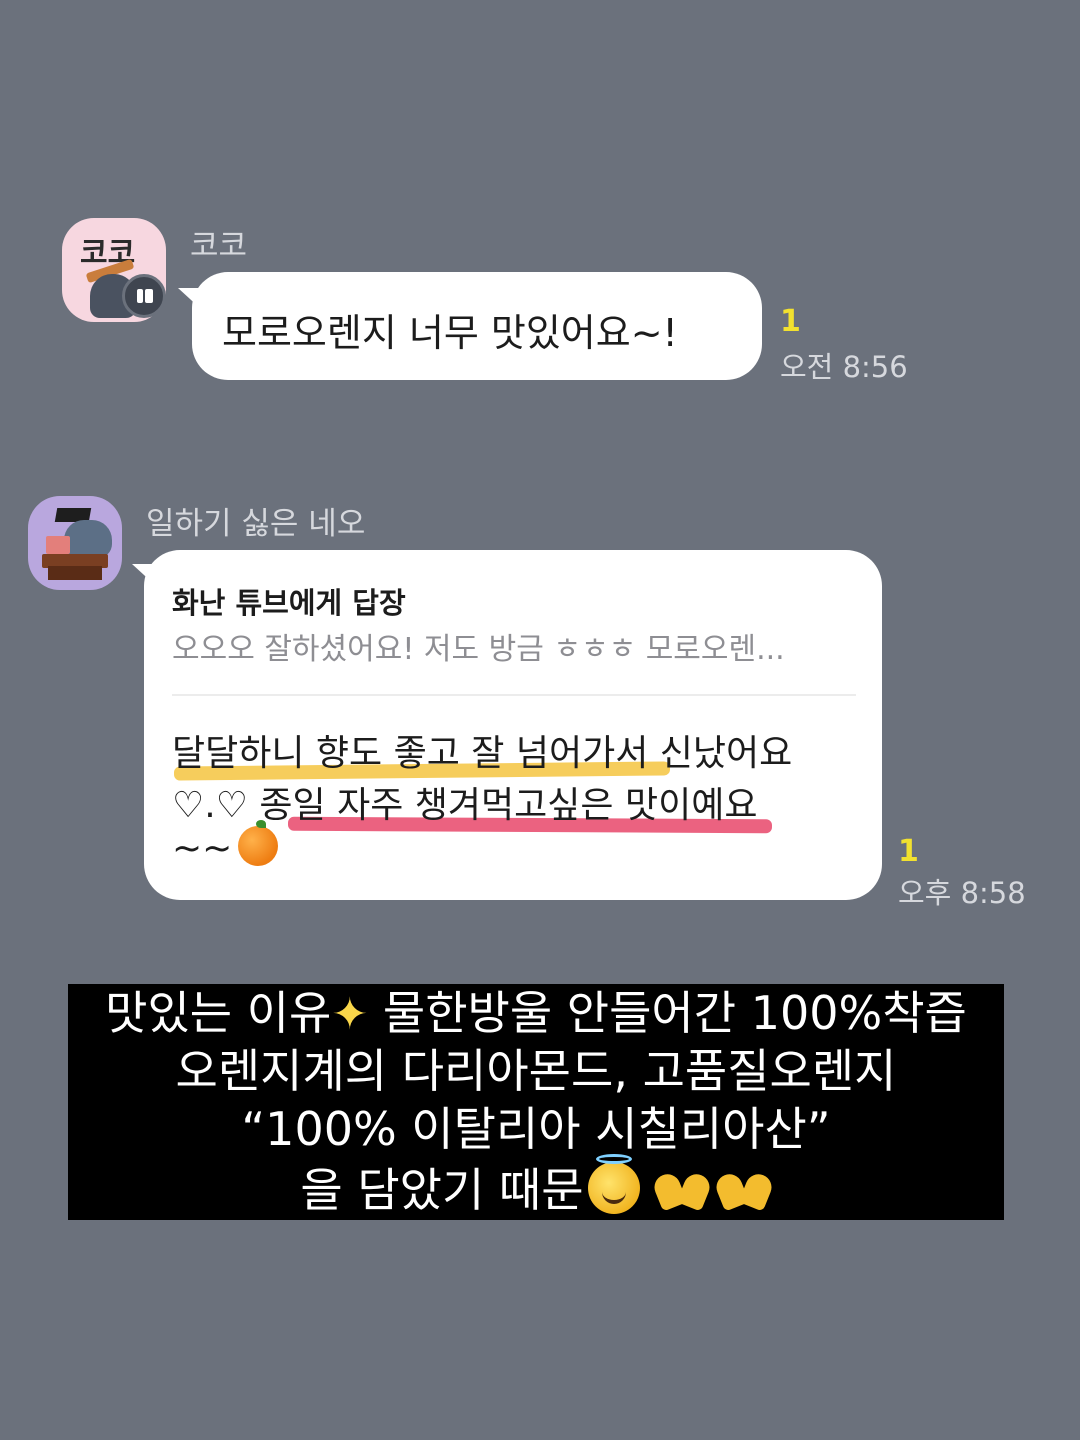  Describe the element at coordinates (613, 1184) in the screenshot. I see `smiling-face-with-halo-icon` at that location.